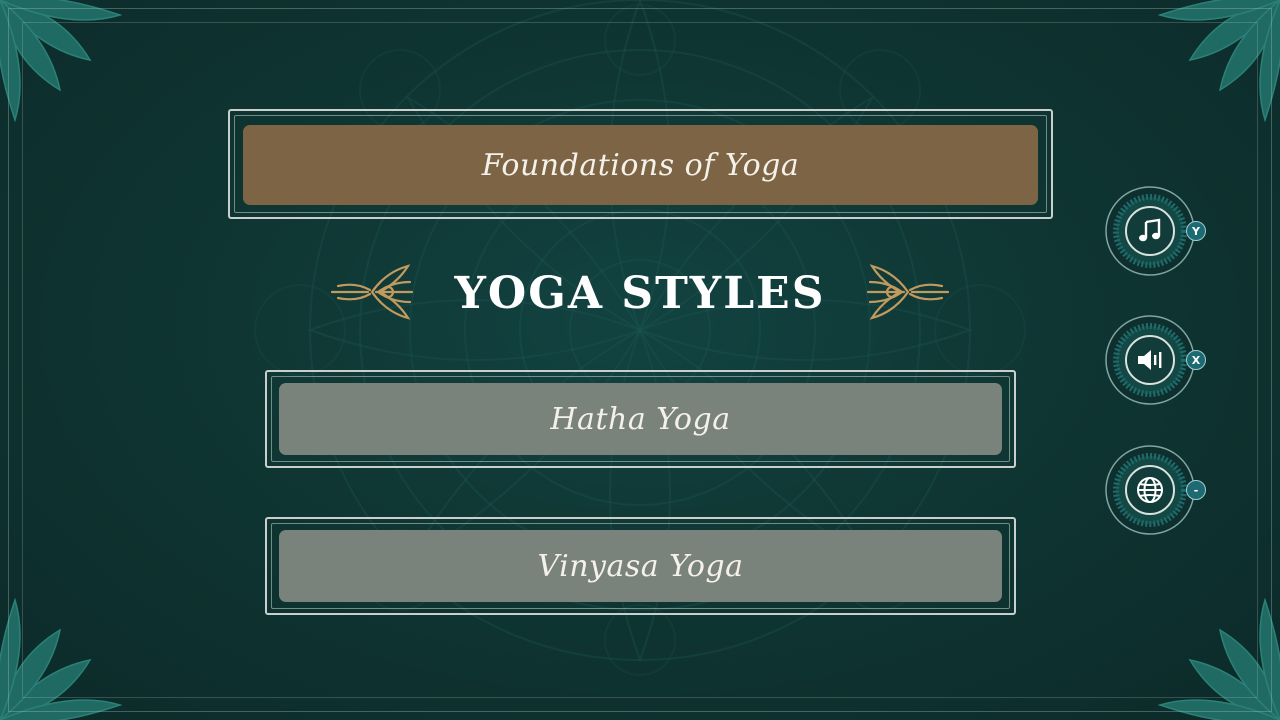 The image size is (1280, 720). What do you see at coordinates (1196, 360) in the screenshot?
I see `volume-key-hint-badge: X` at bounding box center [1196, 360].